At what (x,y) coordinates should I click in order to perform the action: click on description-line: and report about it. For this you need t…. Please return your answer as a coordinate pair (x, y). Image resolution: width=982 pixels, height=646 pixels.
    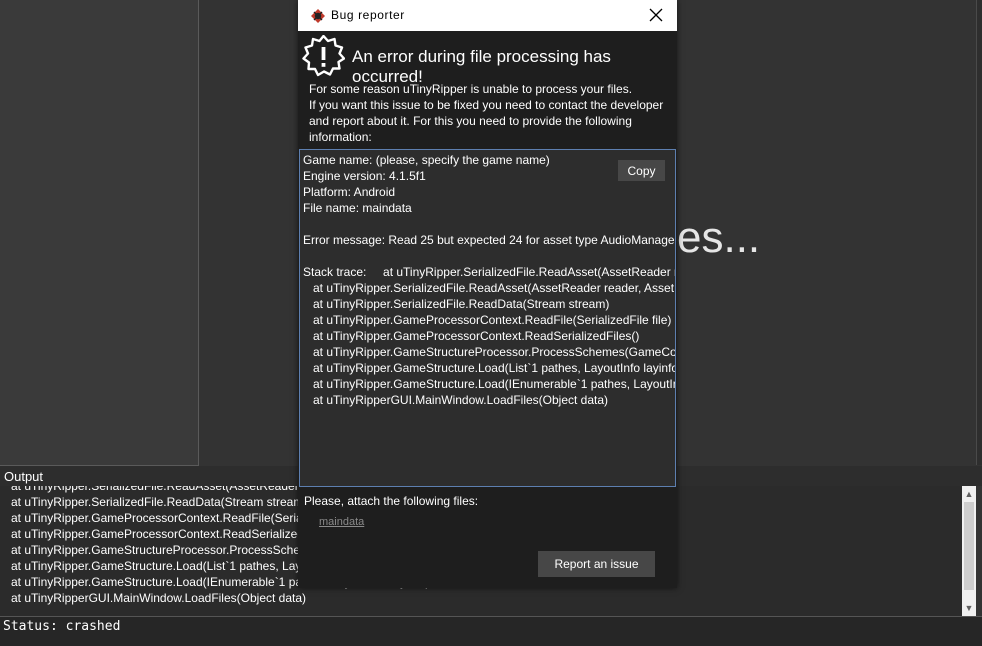
    Looking at the image, I should click on (470, 121).